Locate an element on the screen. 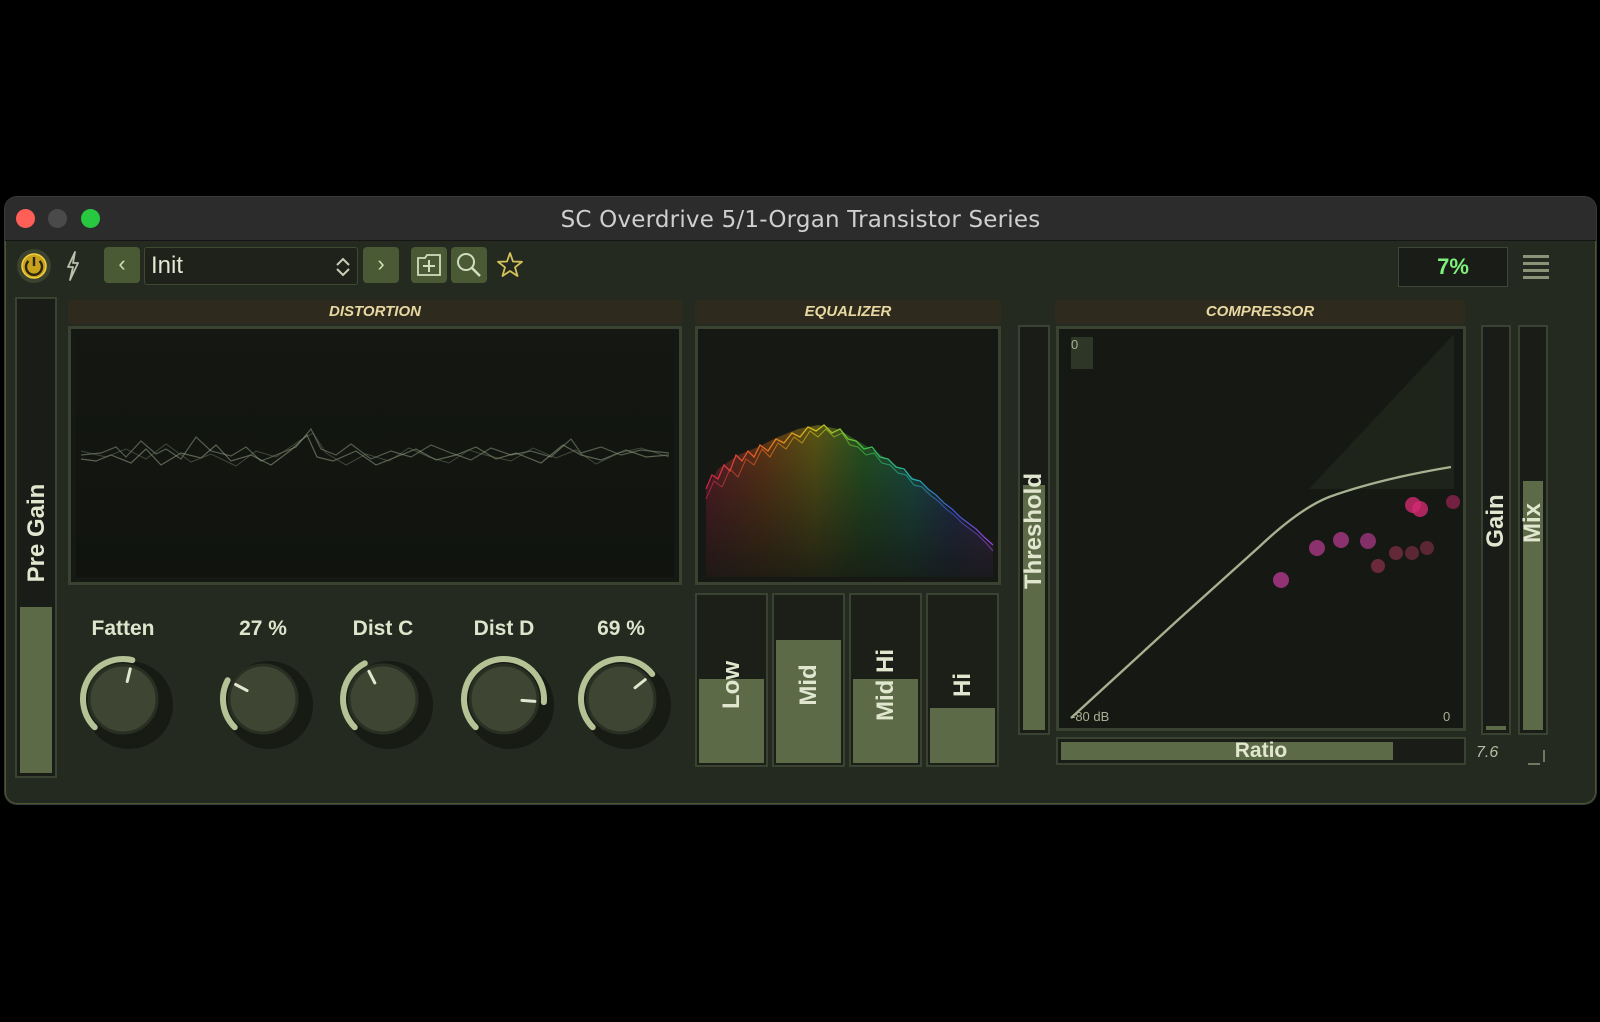 The image size is (1600, 1022). pre-gain-label: Pre Gain is located at coordinates (36, 533).